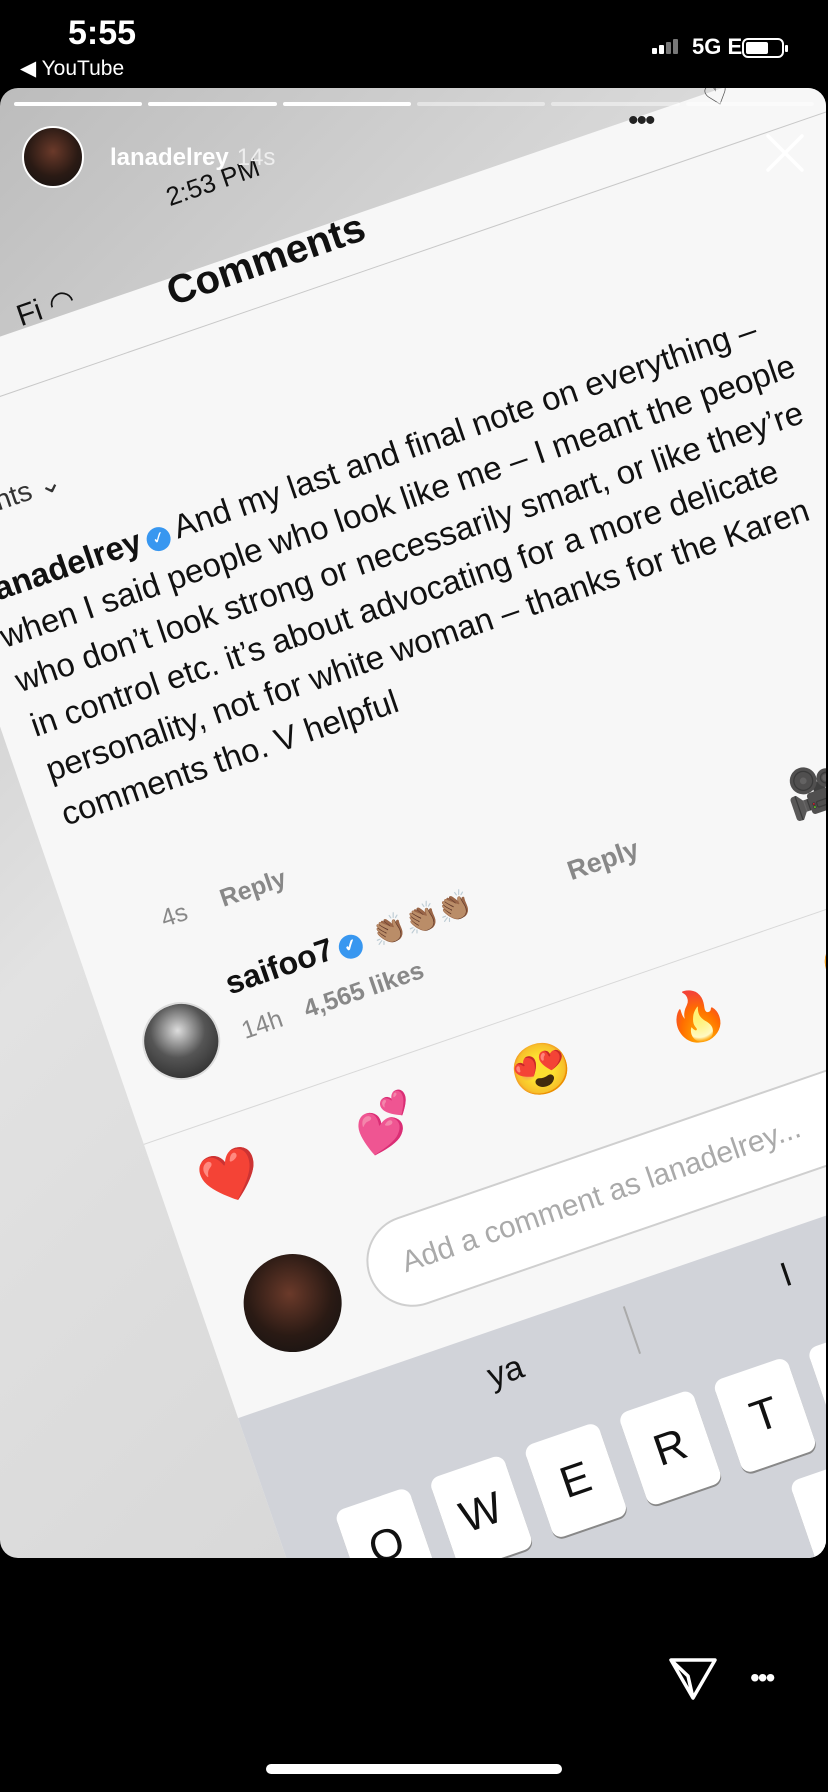 Image resolution: width=828 pixels, height=1792 pixels. I want to click on story-avatar, so click(53, 157).